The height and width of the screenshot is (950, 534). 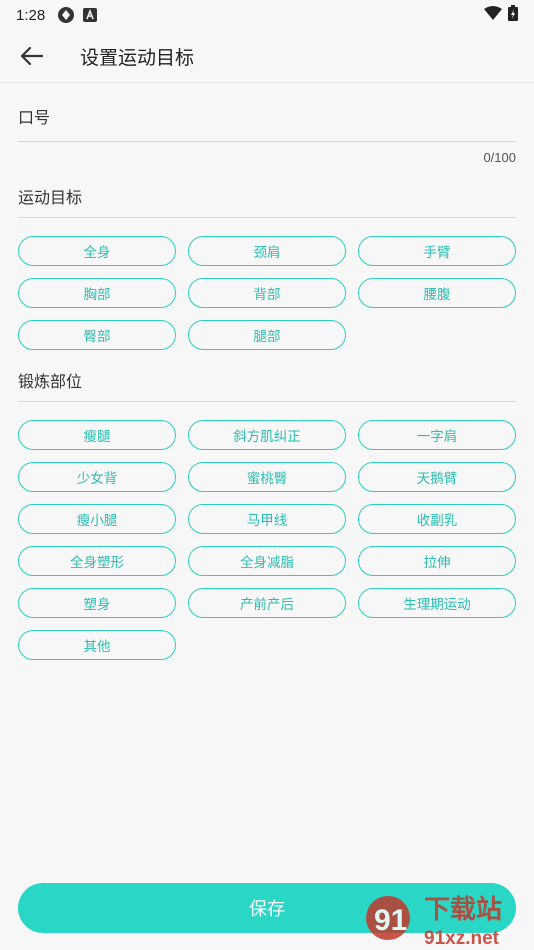 What do you see at coordinates (97, 603) in the screenshot?
I see `body-part-chip: 塑身` at bounding box center [97, 603].